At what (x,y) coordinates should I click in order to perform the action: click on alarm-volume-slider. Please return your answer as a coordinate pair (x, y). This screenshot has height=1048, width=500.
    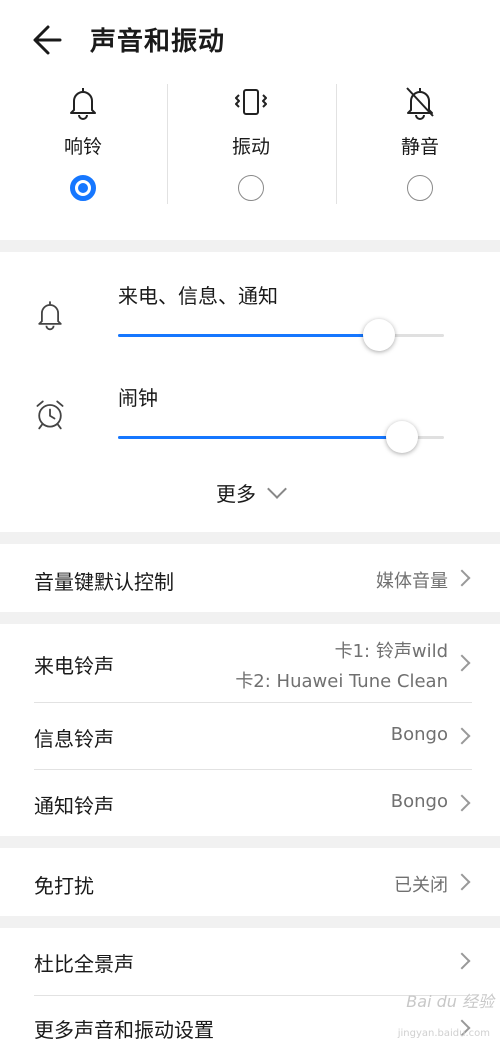
    Looking at the image, I should click on (281, 437).